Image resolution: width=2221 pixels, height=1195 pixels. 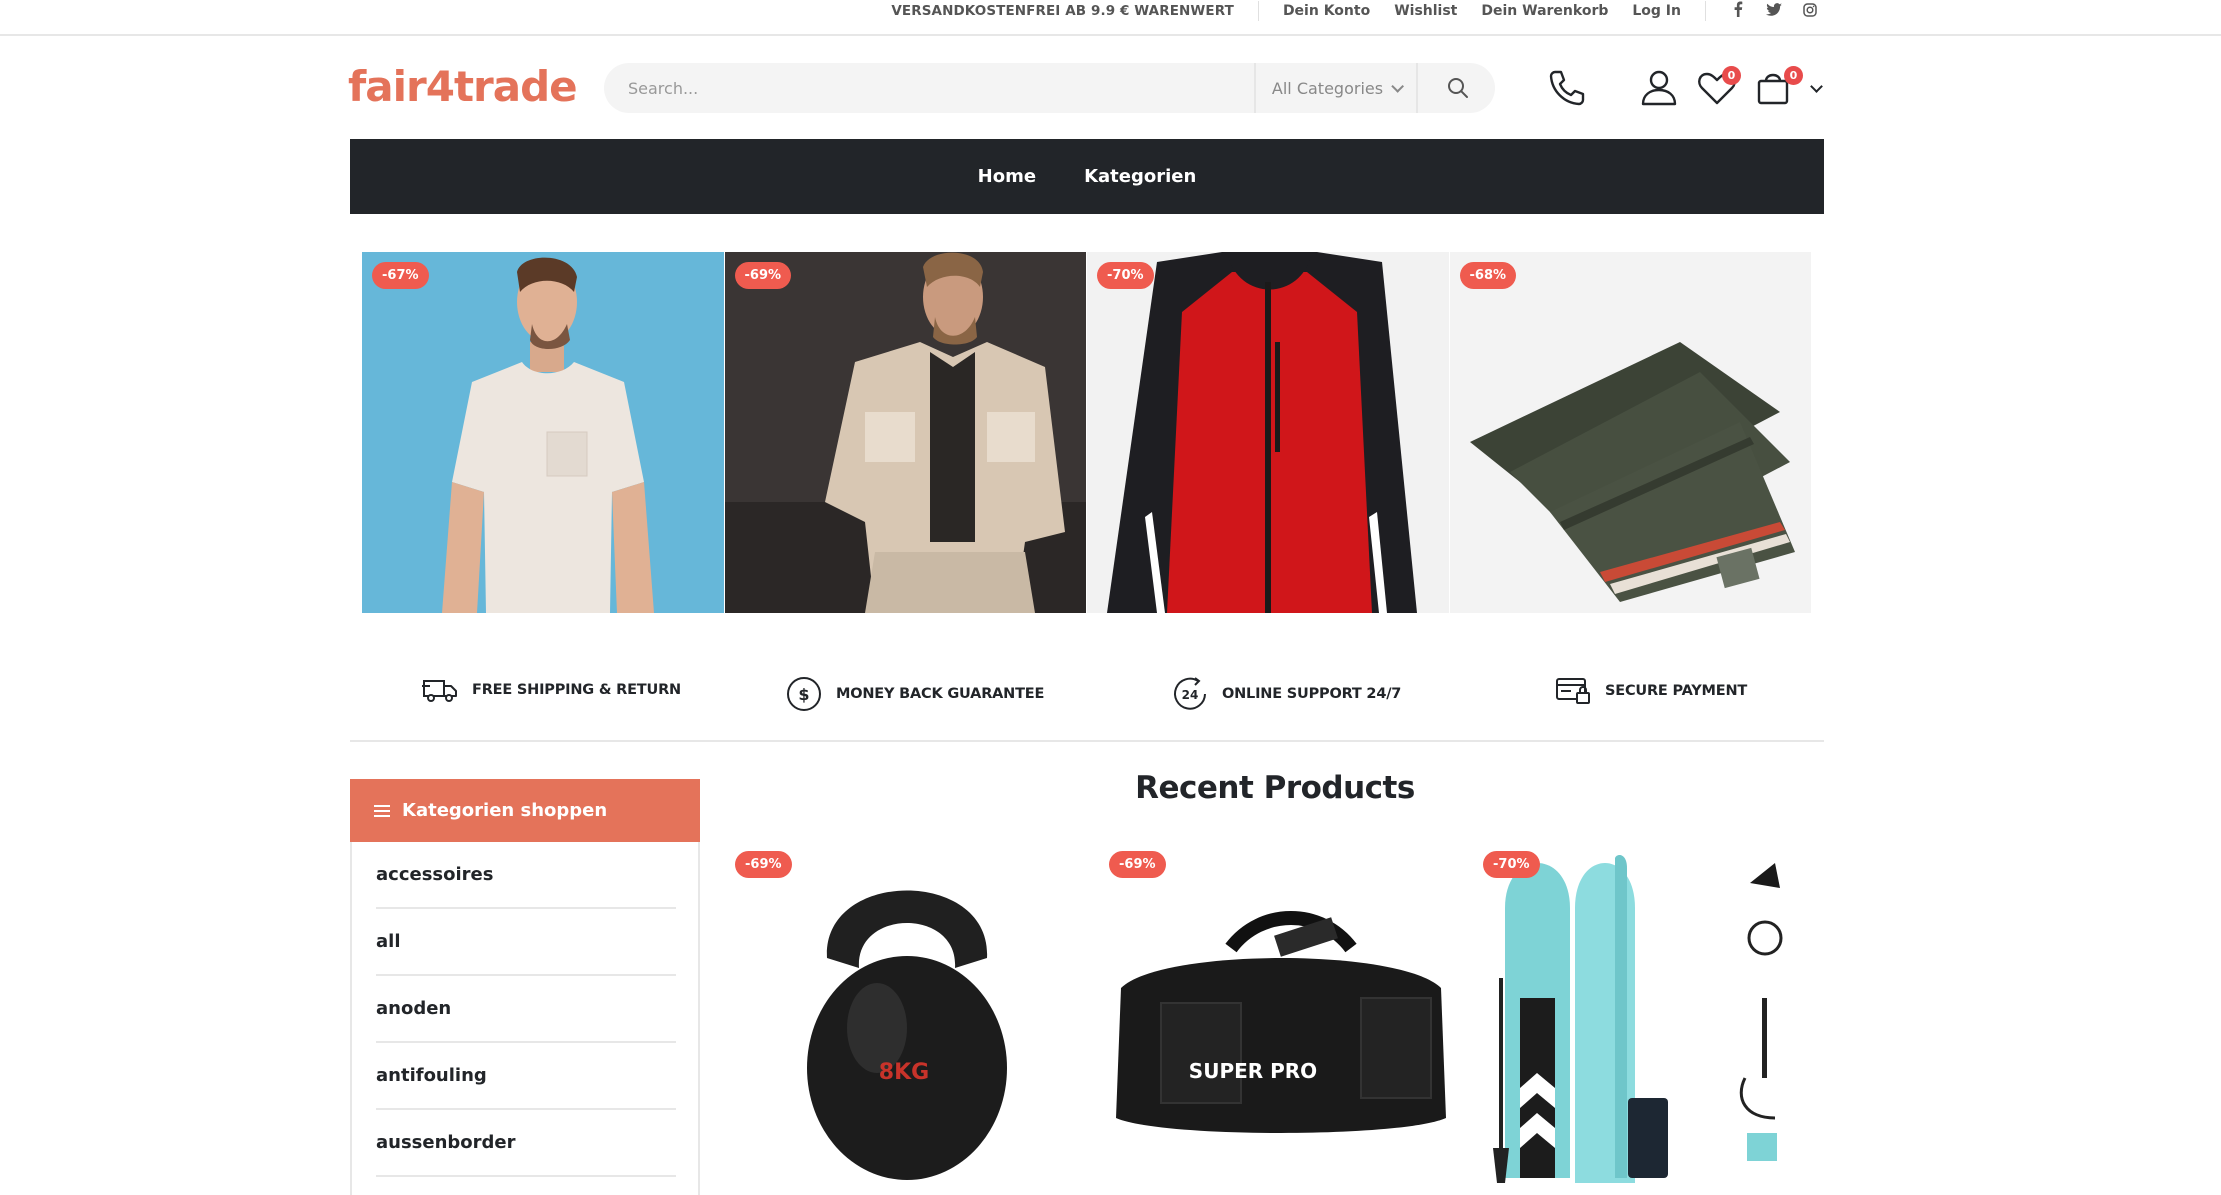 I want to click on category-select: All Categories, so click(x=1336, y=88).